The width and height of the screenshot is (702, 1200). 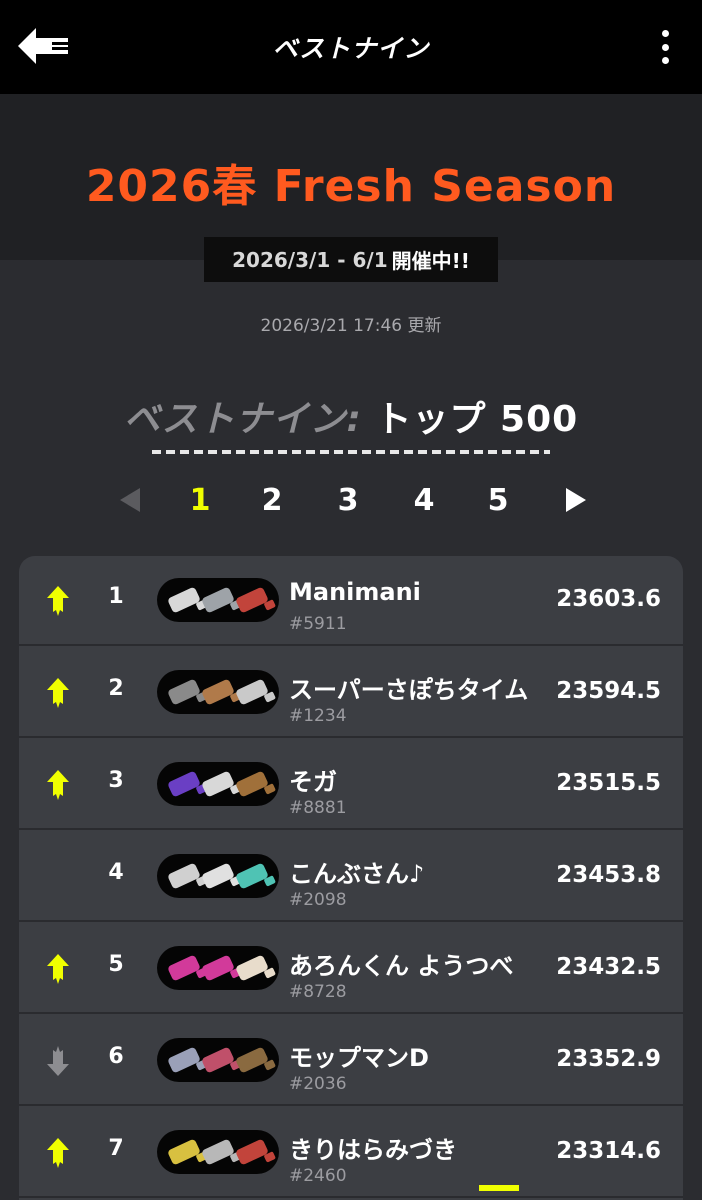 I want to click on page-1-button: 1, so click(x=200, y=500).